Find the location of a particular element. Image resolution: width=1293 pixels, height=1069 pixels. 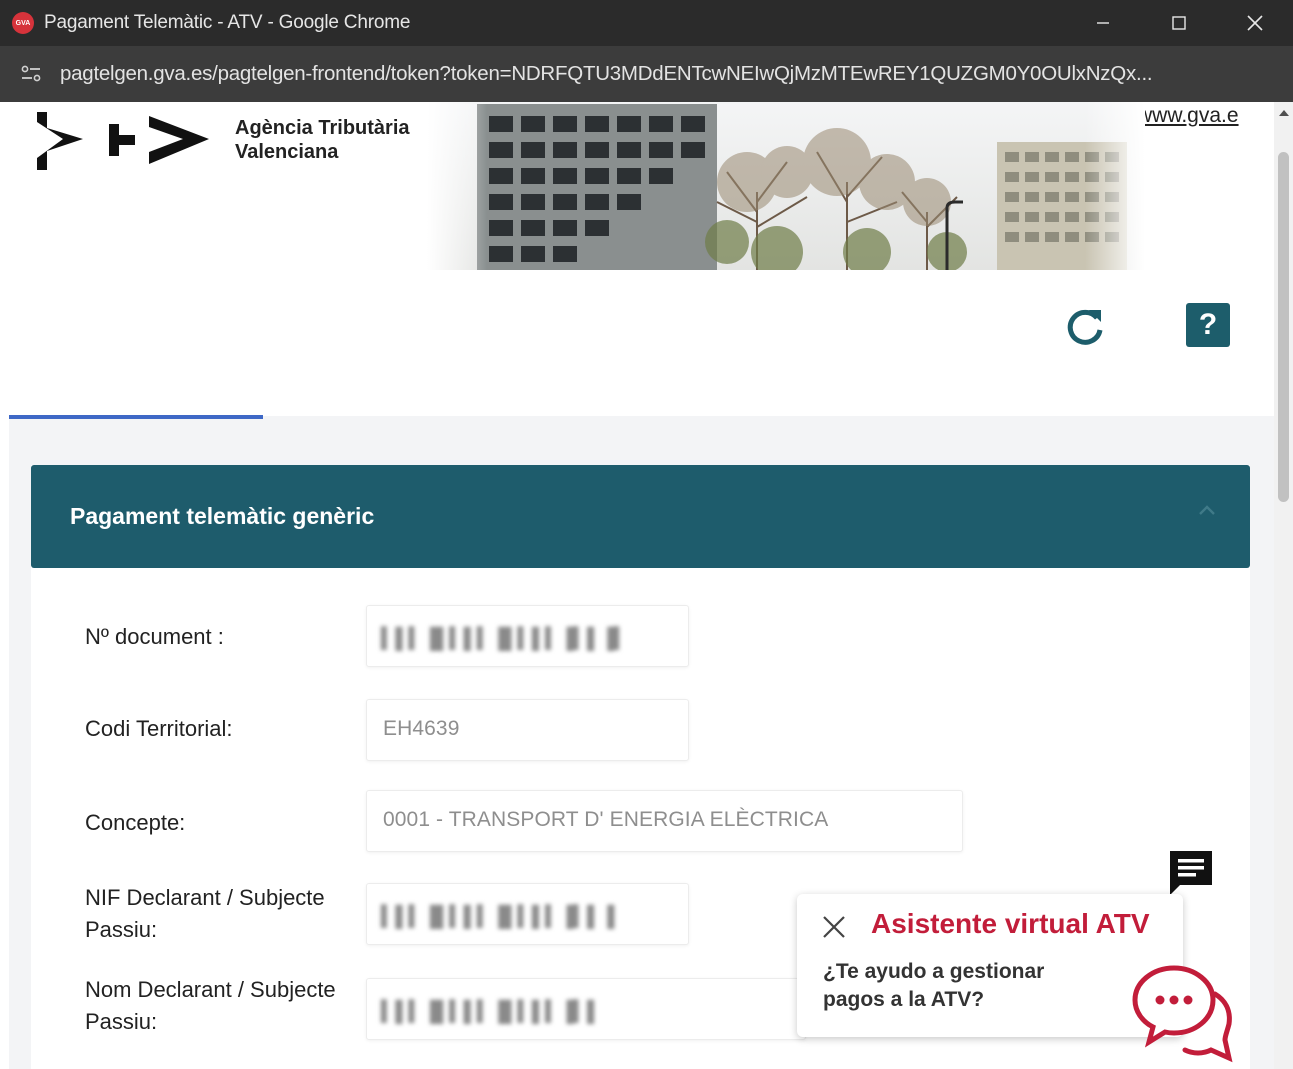

territorial-code-label: Codi Territorial: is located at coordinates (159, 728).